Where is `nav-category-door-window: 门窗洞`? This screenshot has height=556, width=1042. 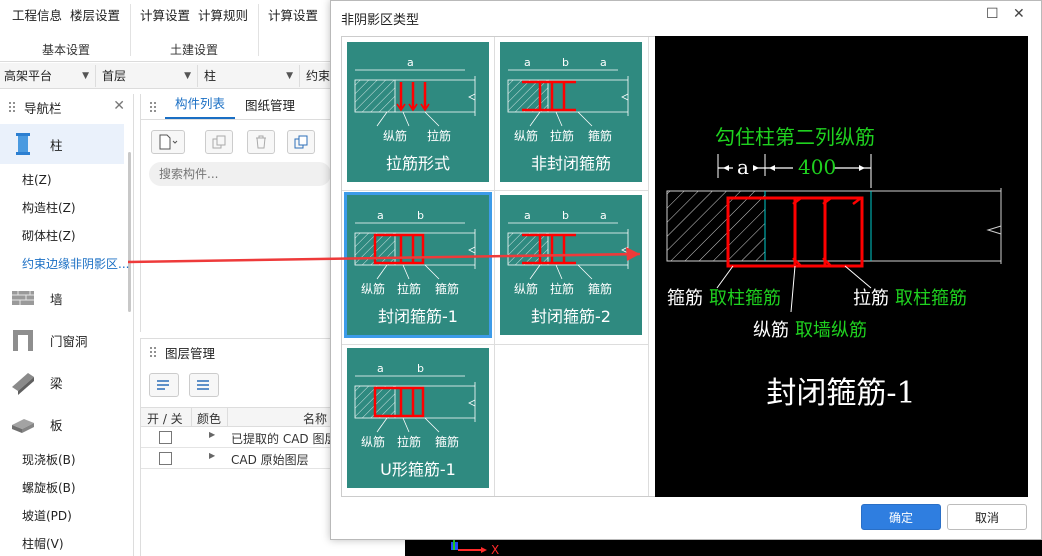
nav-category-door-window: 门窗洞 is located at coordinates (62, 340).